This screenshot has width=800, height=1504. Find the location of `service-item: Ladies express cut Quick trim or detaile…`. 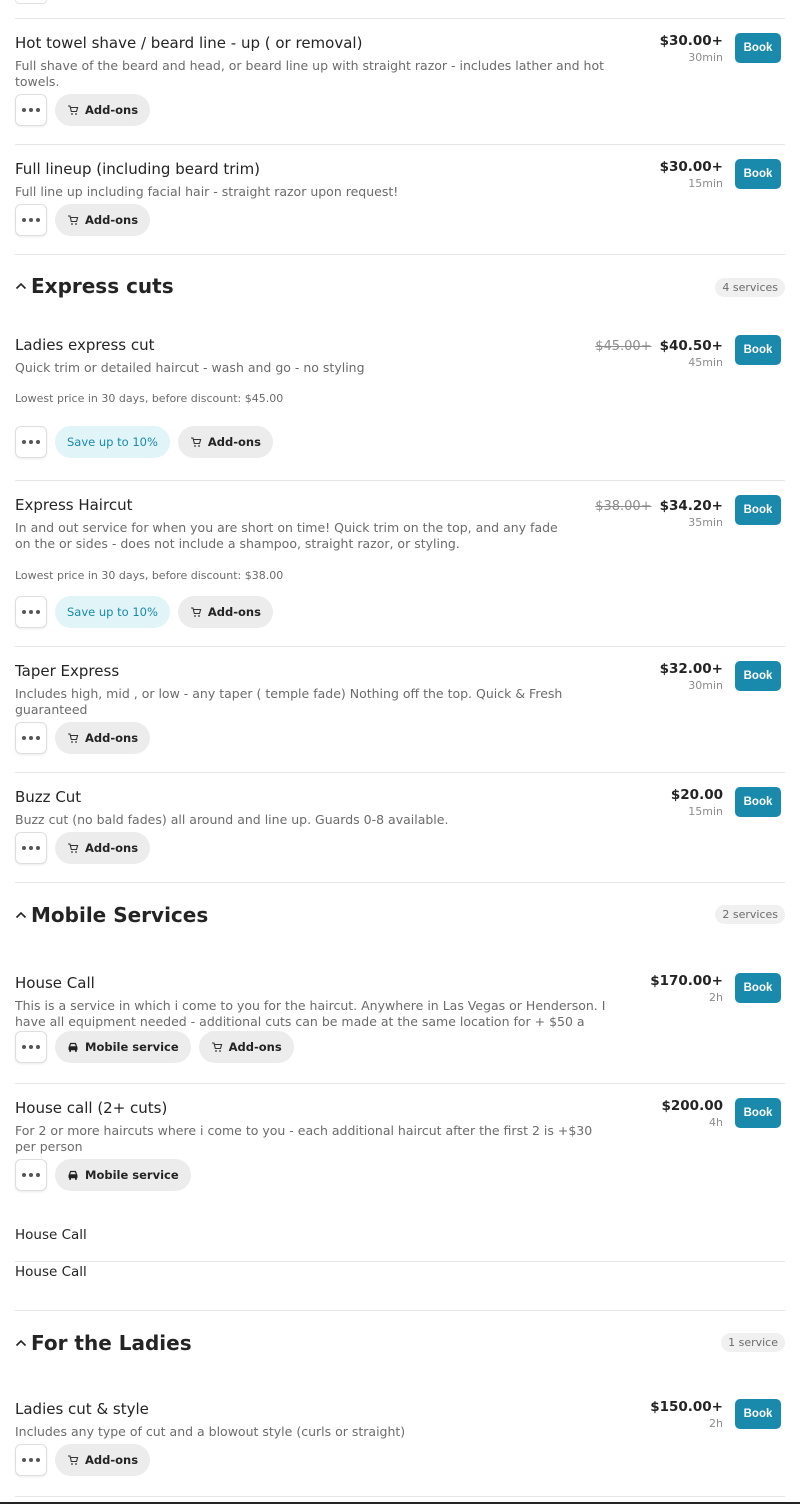

service-item: Ladies express cut Quick trim or detaile… is located at coordinates (400, 404).